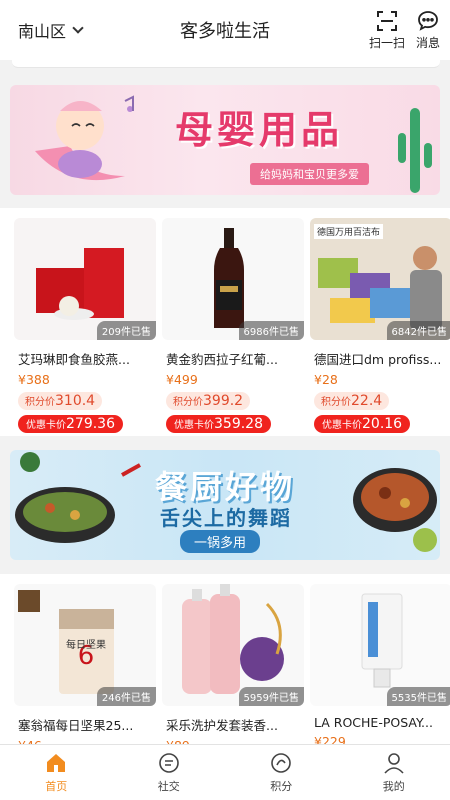 The image size is (450, 800). I want to click on product-card: 6 每日坚果 246件已售 塞翁福每日坚果25... ¥46, so click(85, 668).